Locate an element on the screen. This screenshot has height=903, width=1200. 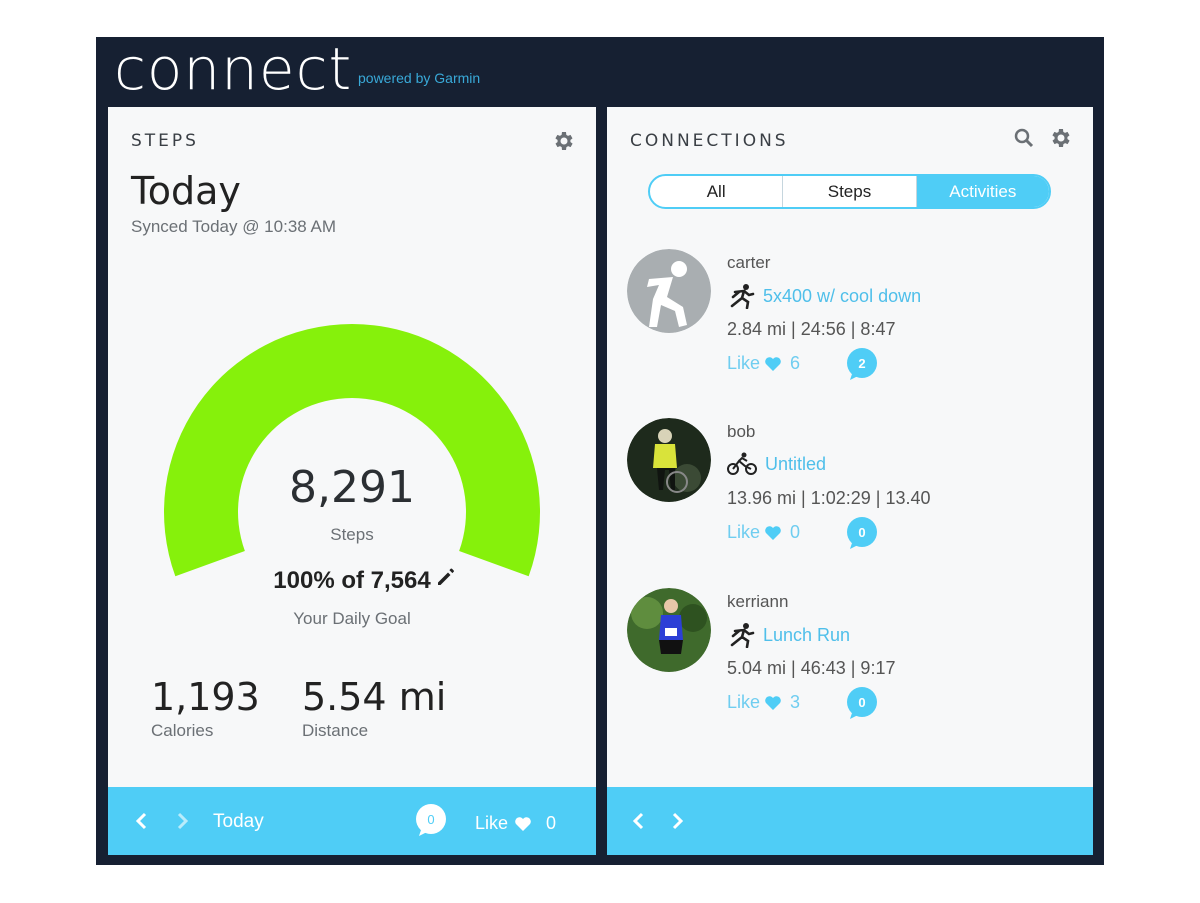
synced-timestamp: Synced Today @ 10:38 AM is located at coordinates (234, 226).